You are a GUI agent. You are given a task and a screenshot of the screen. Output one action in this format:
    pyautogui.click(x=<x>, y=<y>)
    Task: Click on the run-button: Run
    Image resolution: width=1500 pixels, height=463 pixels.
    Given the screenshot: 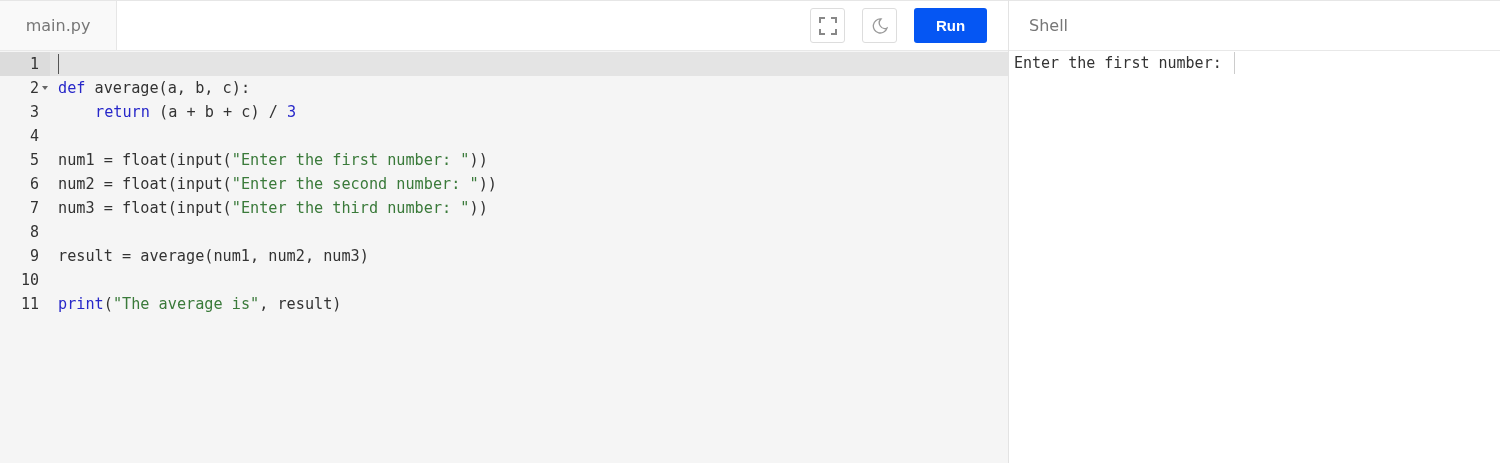 What is the action you would take?
    pyautogui.click(x=950, y=25)
    